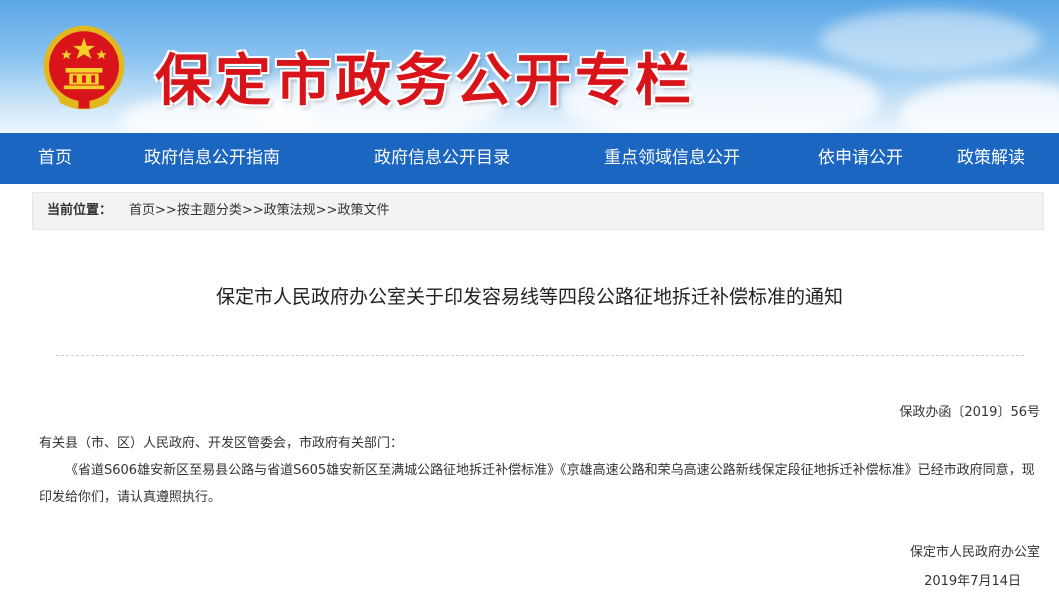 The image size is (1059, 606). Describe the element at coordinates (529, 297) in the screenshot. I see `document-title: 保定市人民政府办公室关于印发容易线等四段公路征地拆迁补偿标准的通知` at that location.